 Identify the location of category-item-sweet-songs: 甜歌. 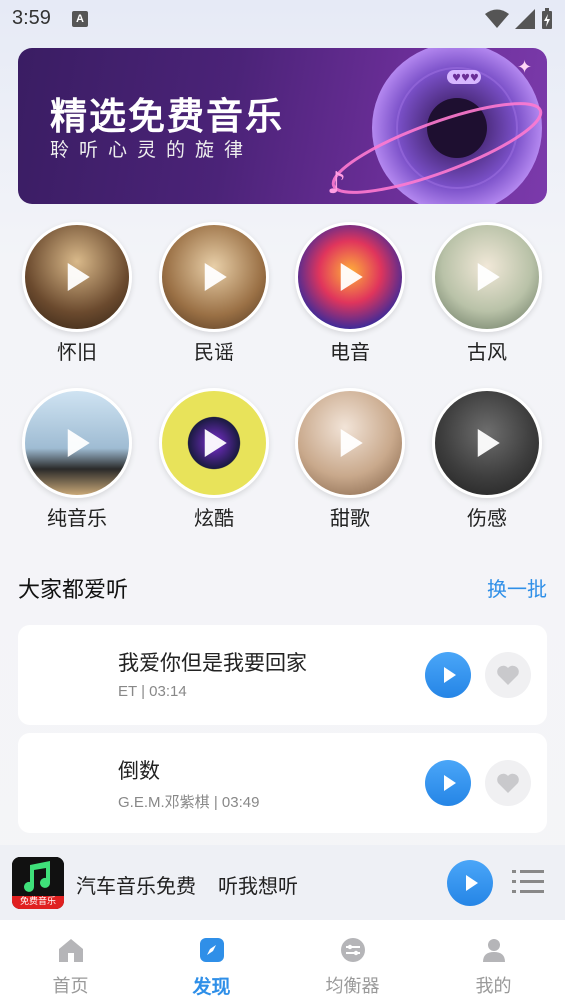
(350, 459).